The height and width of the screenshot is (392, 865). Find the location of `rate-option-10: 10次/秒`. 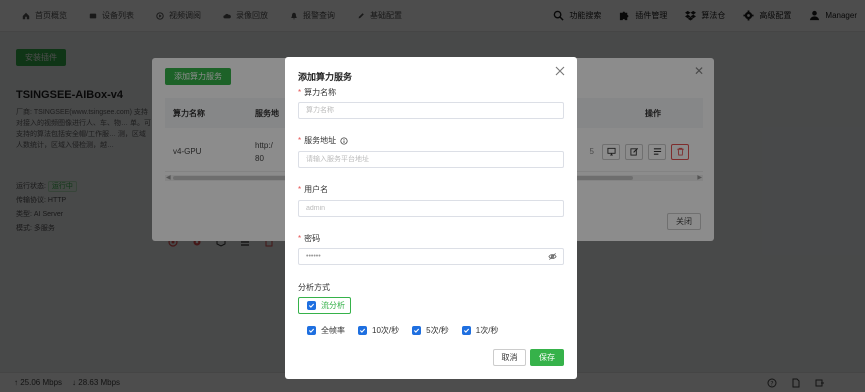

rate-option-10: 10次/秒 is located at coordinates (378, 330).